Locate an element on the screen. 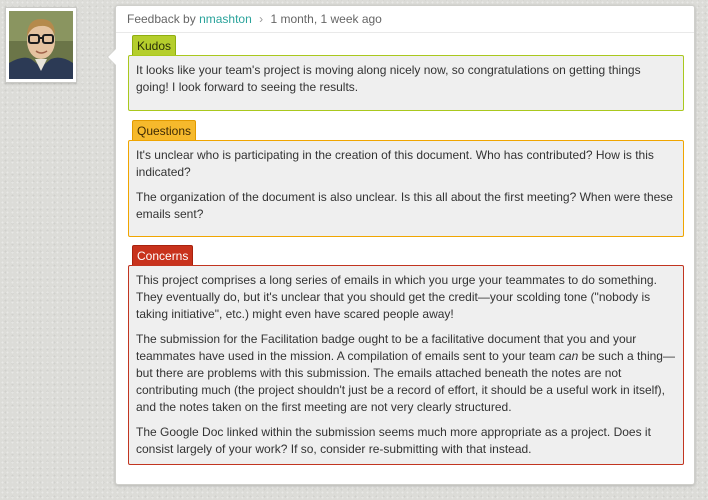  author-link: nmashton is located at coordinates (225, 19).